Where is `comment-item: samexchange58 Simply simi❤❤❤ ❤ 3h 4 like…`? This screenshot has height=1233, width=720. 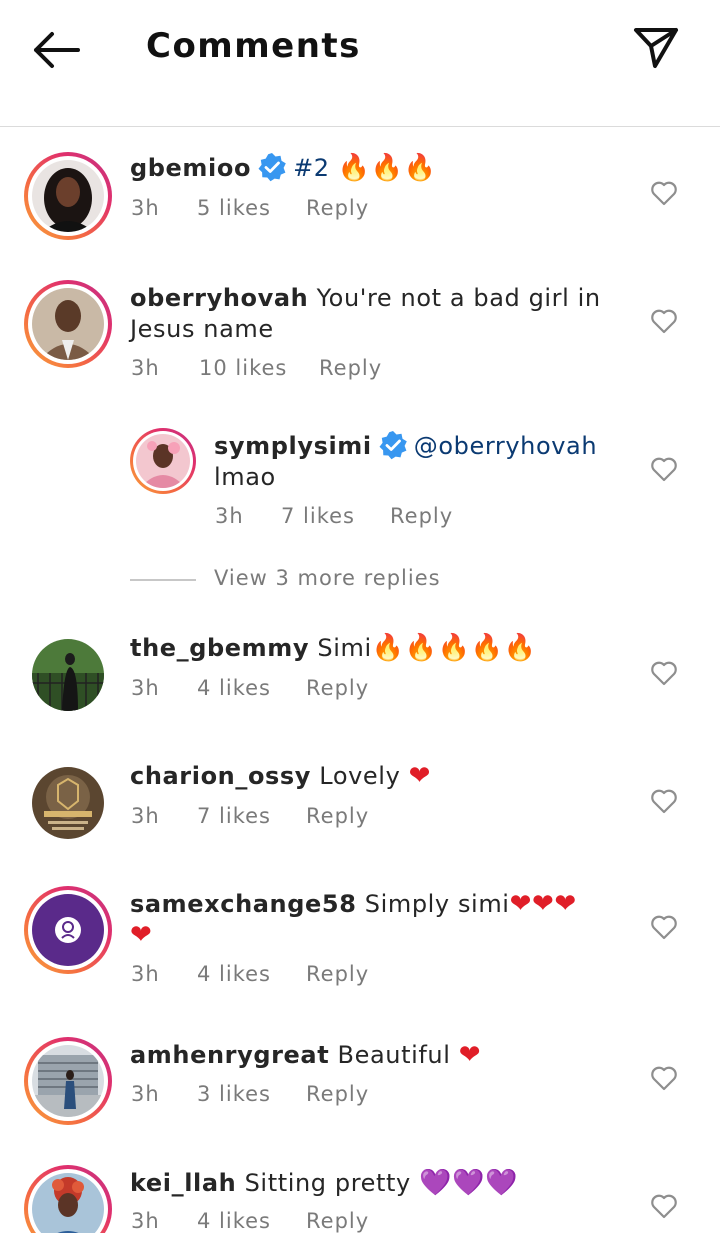 comment-item: samexchange58 Simply simi❤❤❤ ❤ 3h 4 like… is located at coordinates (360, 941).